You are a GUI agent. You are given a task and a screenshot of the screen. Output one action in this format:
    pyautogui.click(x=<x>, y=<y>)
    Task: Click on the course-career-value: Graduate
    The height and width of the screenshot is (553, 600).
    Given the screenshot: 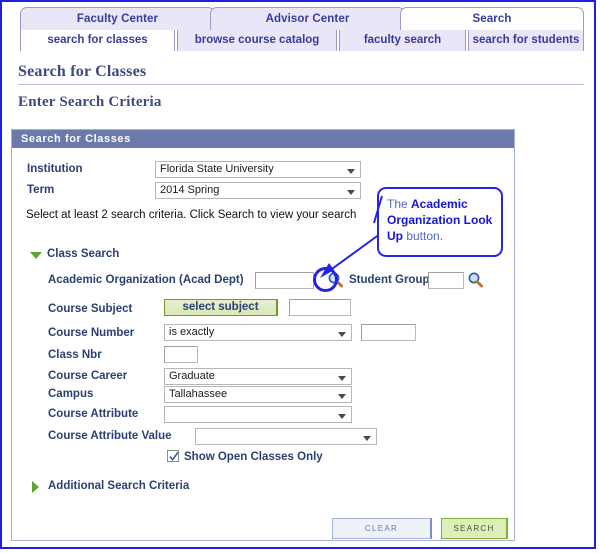 What is the action you would take?
    pyautogui.click(x=192, y=376)
    